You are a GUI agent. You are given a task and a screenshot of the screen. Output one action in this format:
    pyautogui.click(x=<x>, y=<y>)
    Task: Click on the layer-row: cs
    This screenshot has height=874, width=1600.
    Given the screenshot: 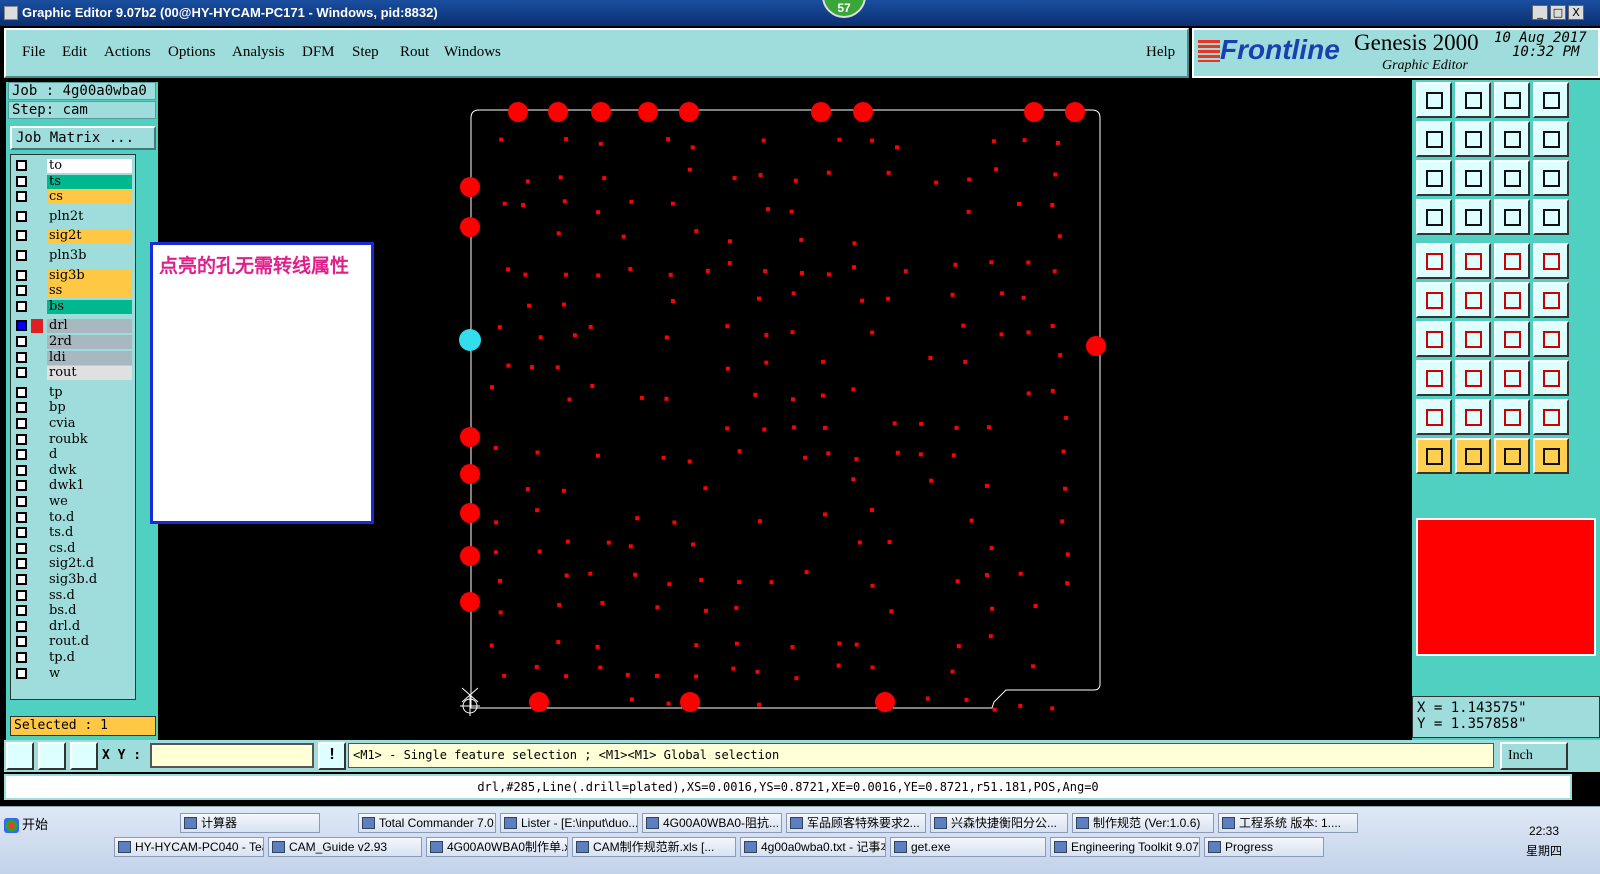 What is the action you would take?
    pyautogui.click(x=73, y=197)
    